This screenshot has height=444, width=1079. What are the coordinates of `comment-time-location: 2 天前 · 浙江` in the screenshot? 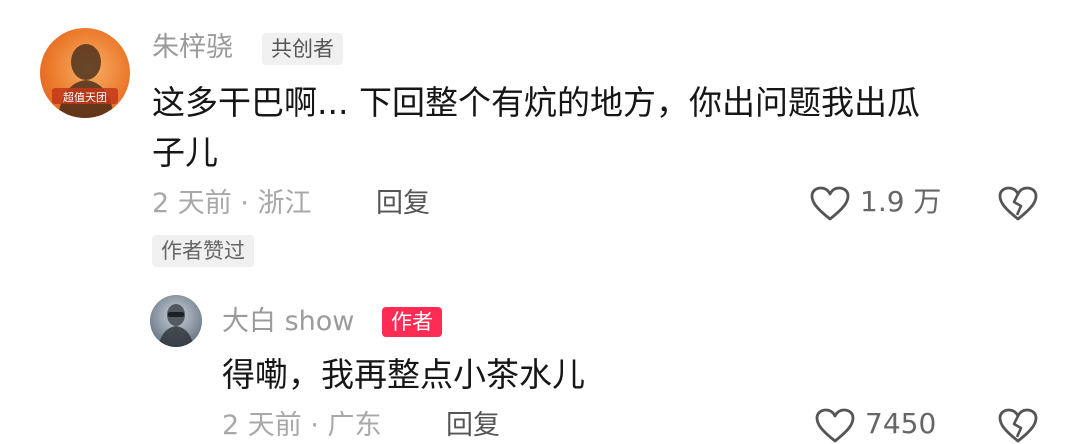 It's located at (232, 203).